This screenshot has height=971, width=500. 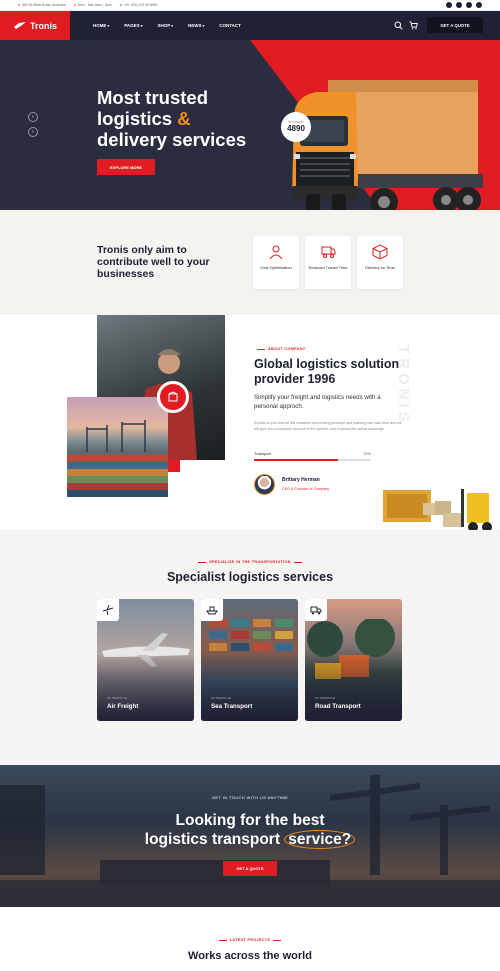 What do you see at coordinates (287, 349) in the screenshot?
I see `about-tag-text: ABOUT COMPANY` at bounding box center [287, 349].